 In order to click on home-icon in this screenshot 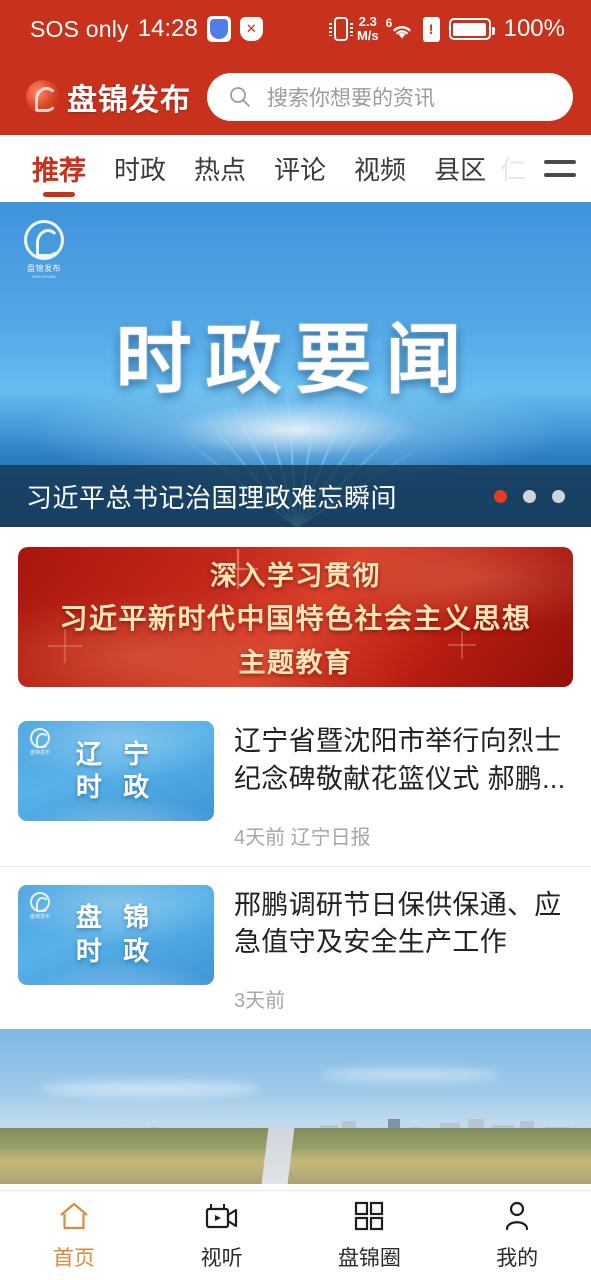, I will do `click(74, 1216)`.